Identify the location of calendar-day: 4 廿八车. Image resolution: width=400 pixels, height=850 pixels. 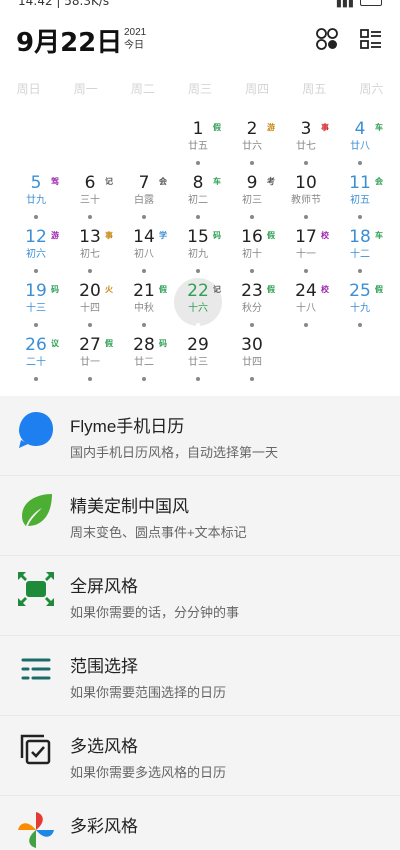
(360, 144).